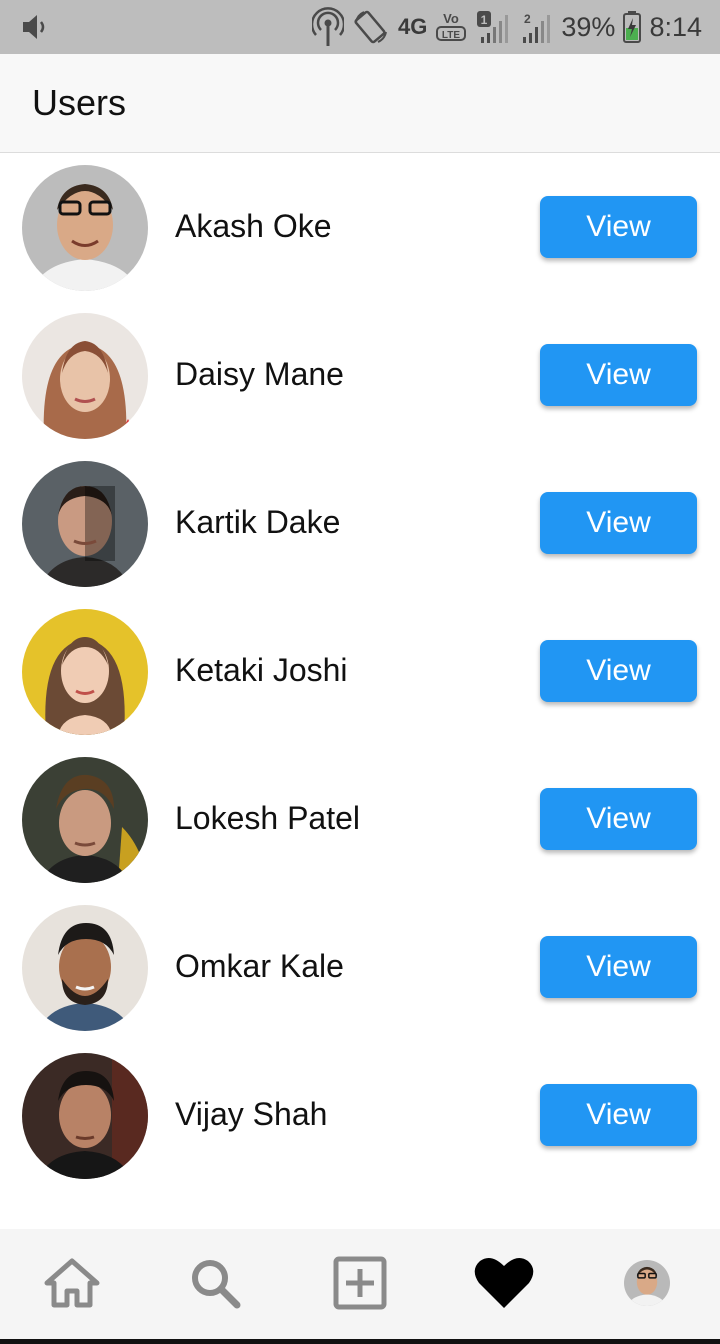 Image resolution: width=720 pixels, height=1344 pixels. I want to click on svg-text: 1, so click(484, 20).